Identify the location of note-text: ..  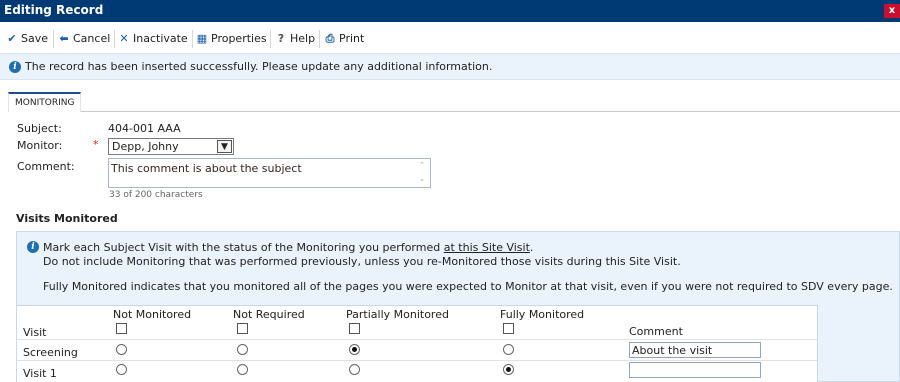
(531, 247).